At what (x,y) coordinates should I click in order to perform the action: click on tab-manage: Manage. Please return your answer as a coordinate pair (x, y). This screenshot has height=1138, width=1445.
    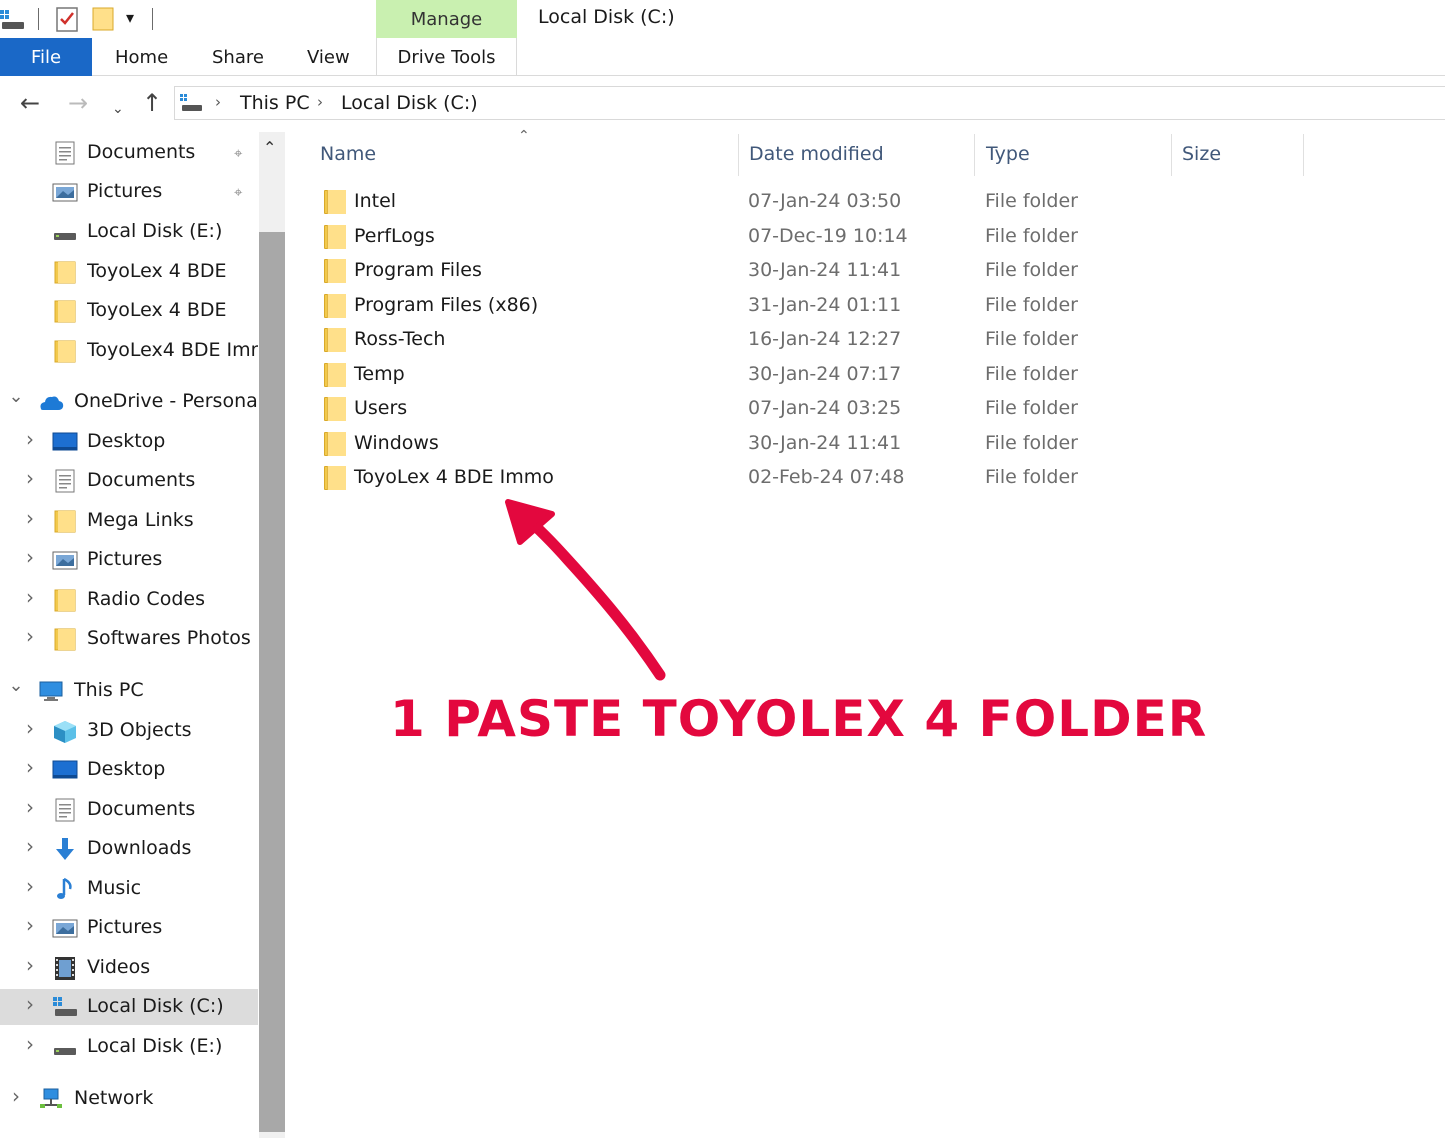
    Looking at the image, I should click on (446, 19).